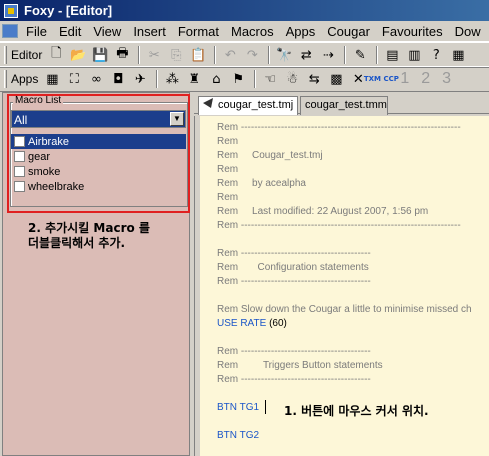 The width and height of the screenshot is (489, 456). I want to click on editor-gutter, so click(197, 286).